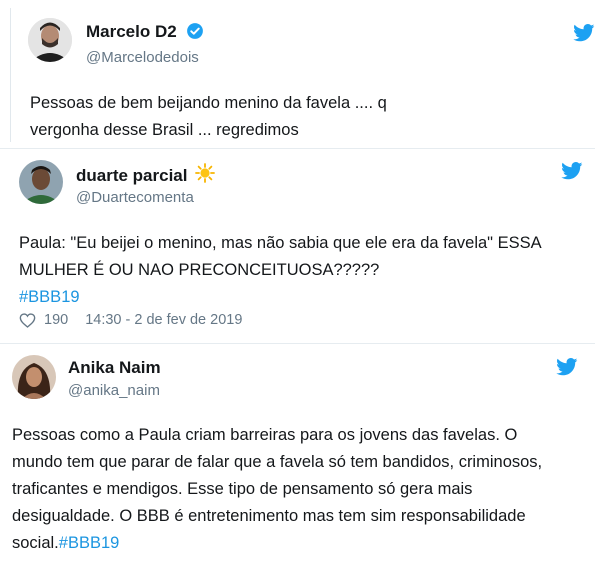 The image size is (595, 567). I want to click on user-handle: @Duartecomenta, so click(135, 197).